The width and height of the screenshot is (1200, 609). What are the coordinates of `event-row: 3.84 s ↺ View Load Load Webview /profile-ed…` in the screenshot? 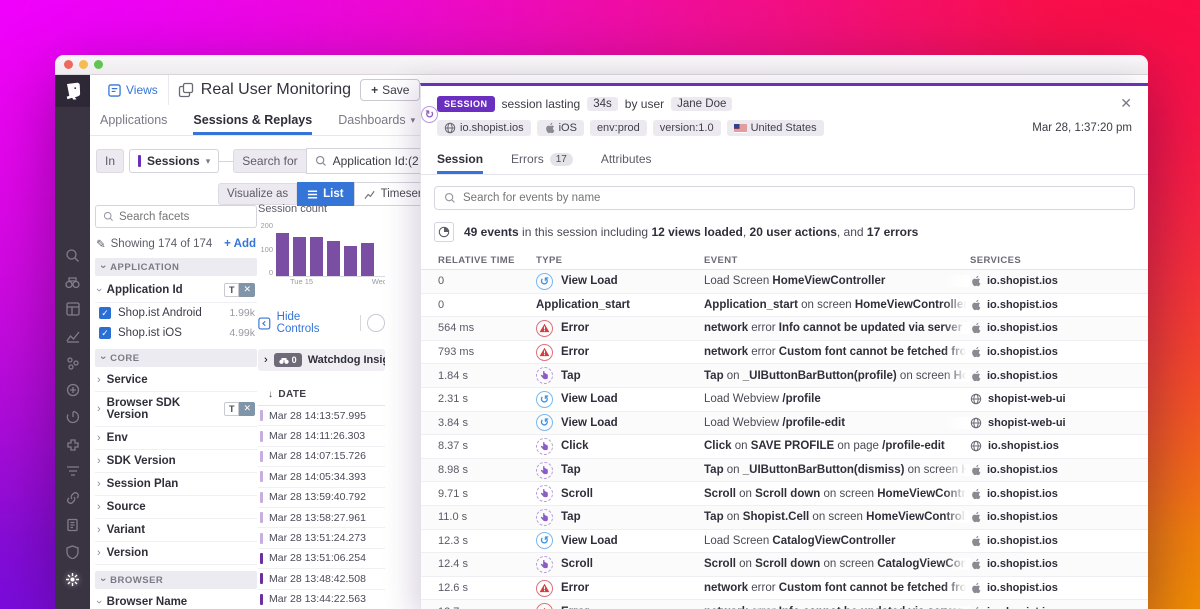 It's located at (784, 423).